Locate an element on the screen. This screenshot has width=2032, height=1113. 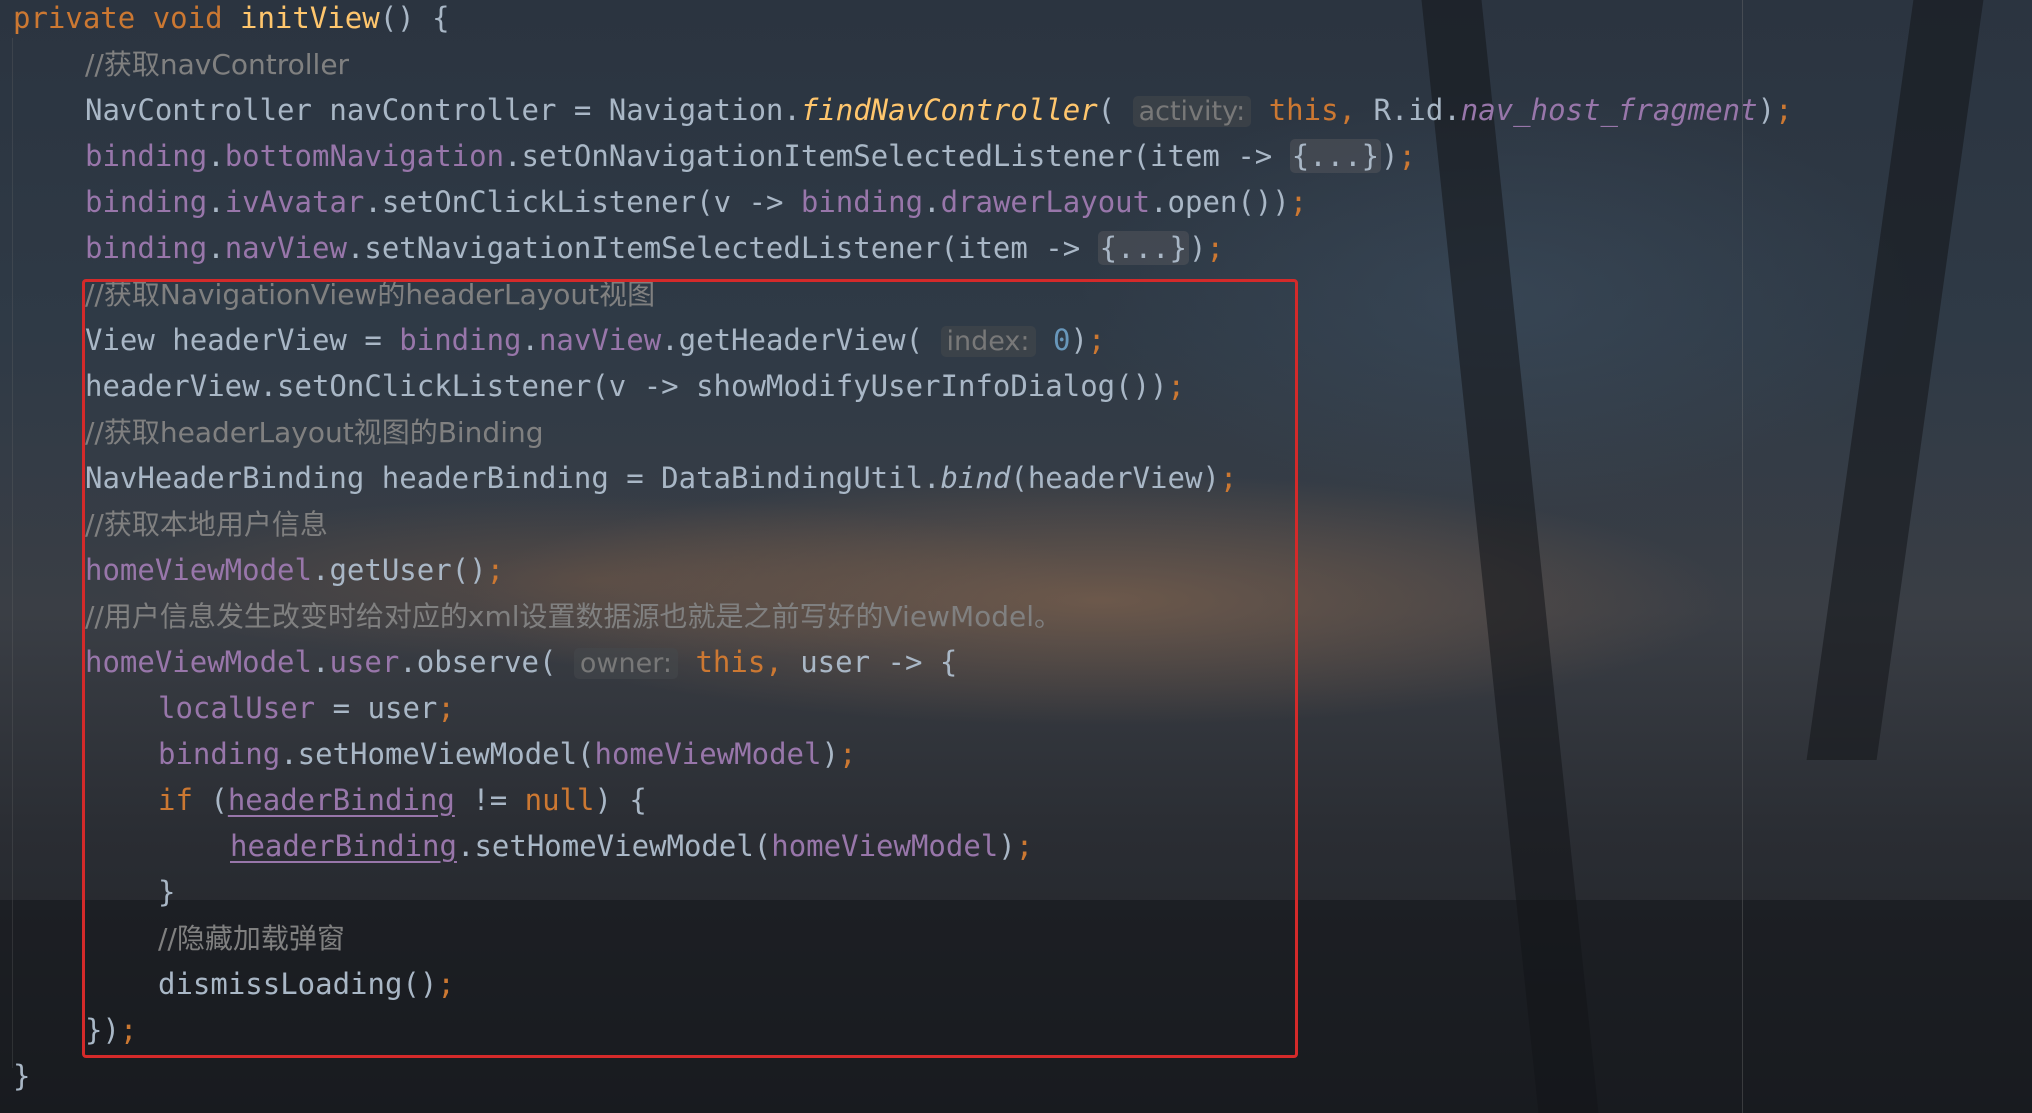
field-name: navView is located at coordinates (285, 248).